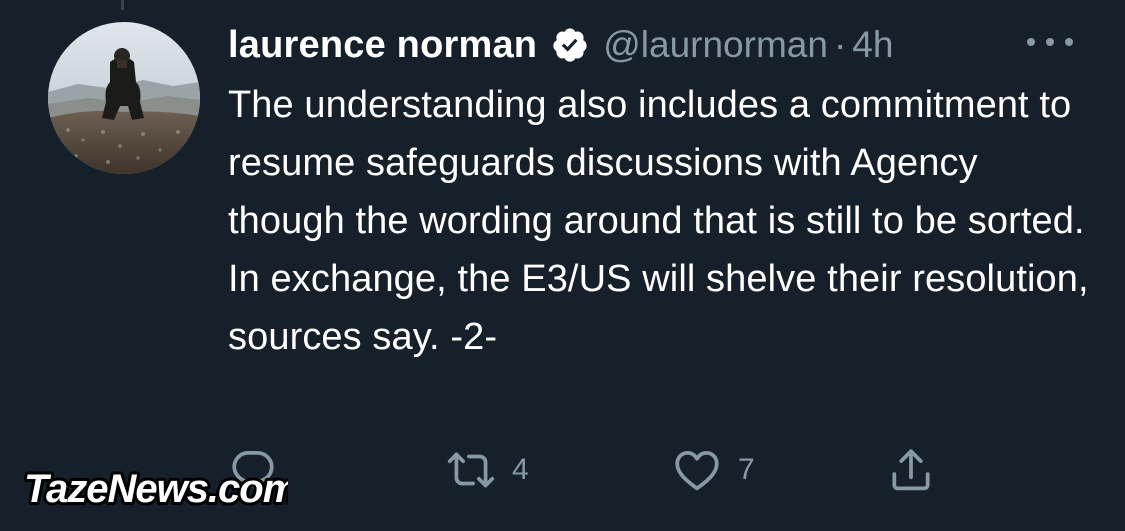 This screenshot has width=1125, height=531. I want to click on avatar, so click(124, 98).